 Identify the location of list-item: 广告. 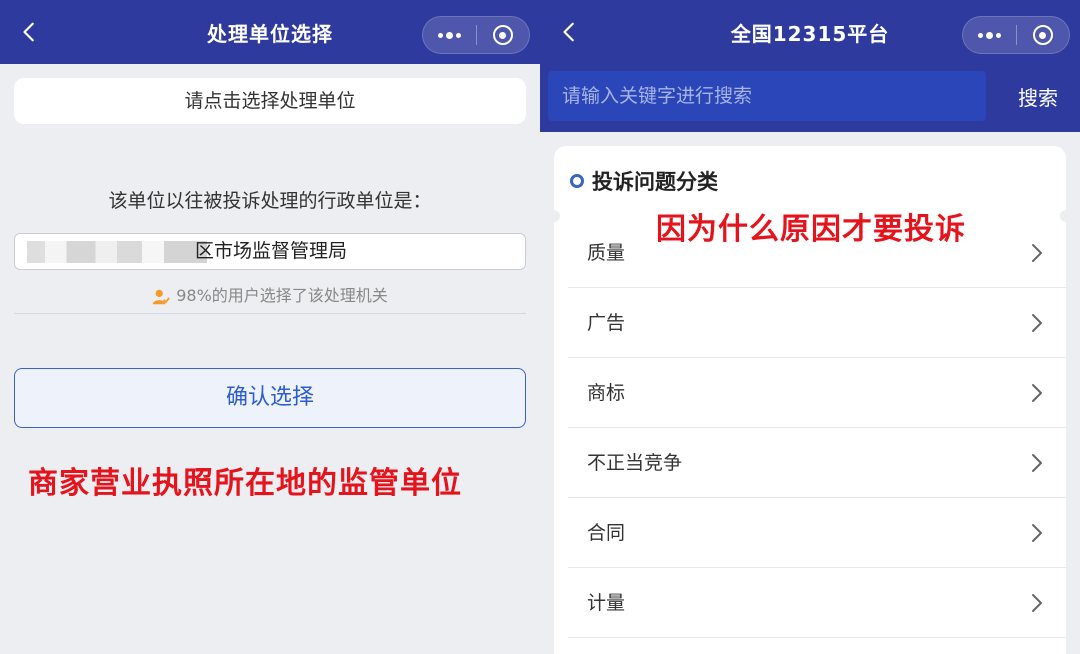
(817, 323).